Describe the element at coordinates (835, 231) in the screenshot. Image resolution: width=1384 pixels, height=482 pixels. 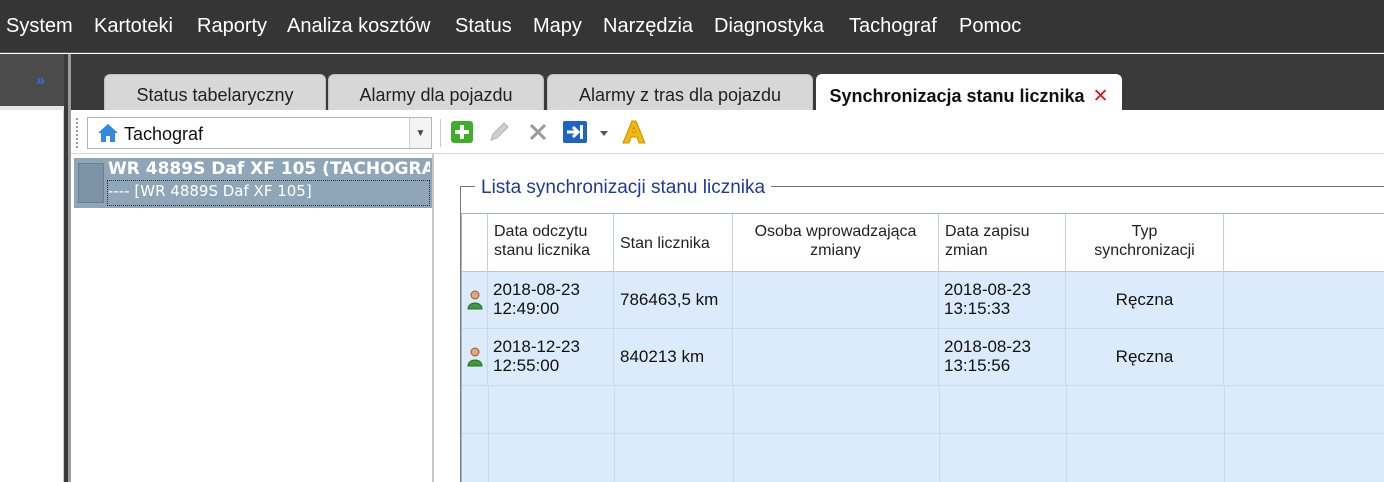
I see `header-line: Osoba wprowadzająca` at that location.